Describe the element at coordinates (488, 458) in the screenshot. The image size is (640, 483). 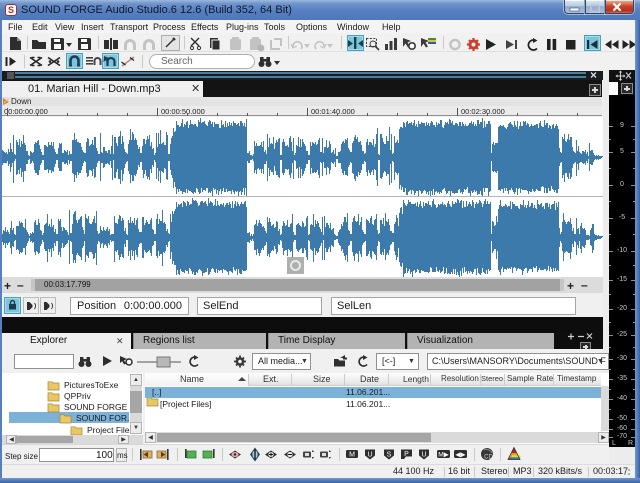
I see `svg-text: CD` at that location.